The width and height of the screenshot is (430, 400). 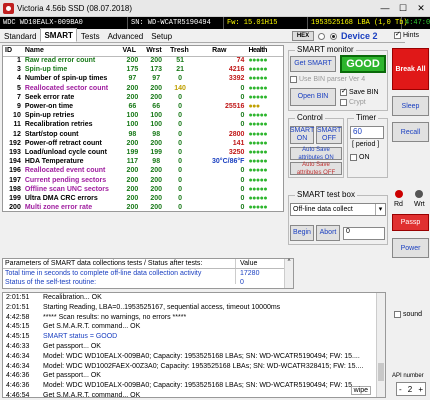 What do you see at coordinates (410, 69) in the screenshot?
I see `break-all-button: Break All` at bounding box center [410, 69].